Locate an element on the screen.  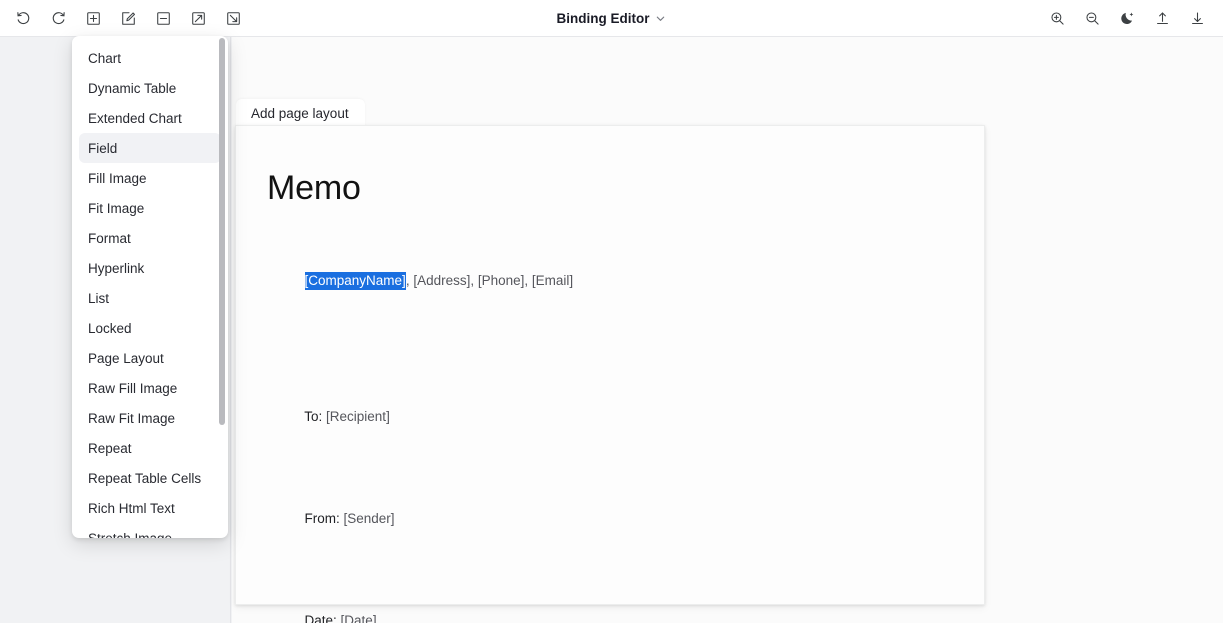
upload-button is located at coordinates (1162, 18).